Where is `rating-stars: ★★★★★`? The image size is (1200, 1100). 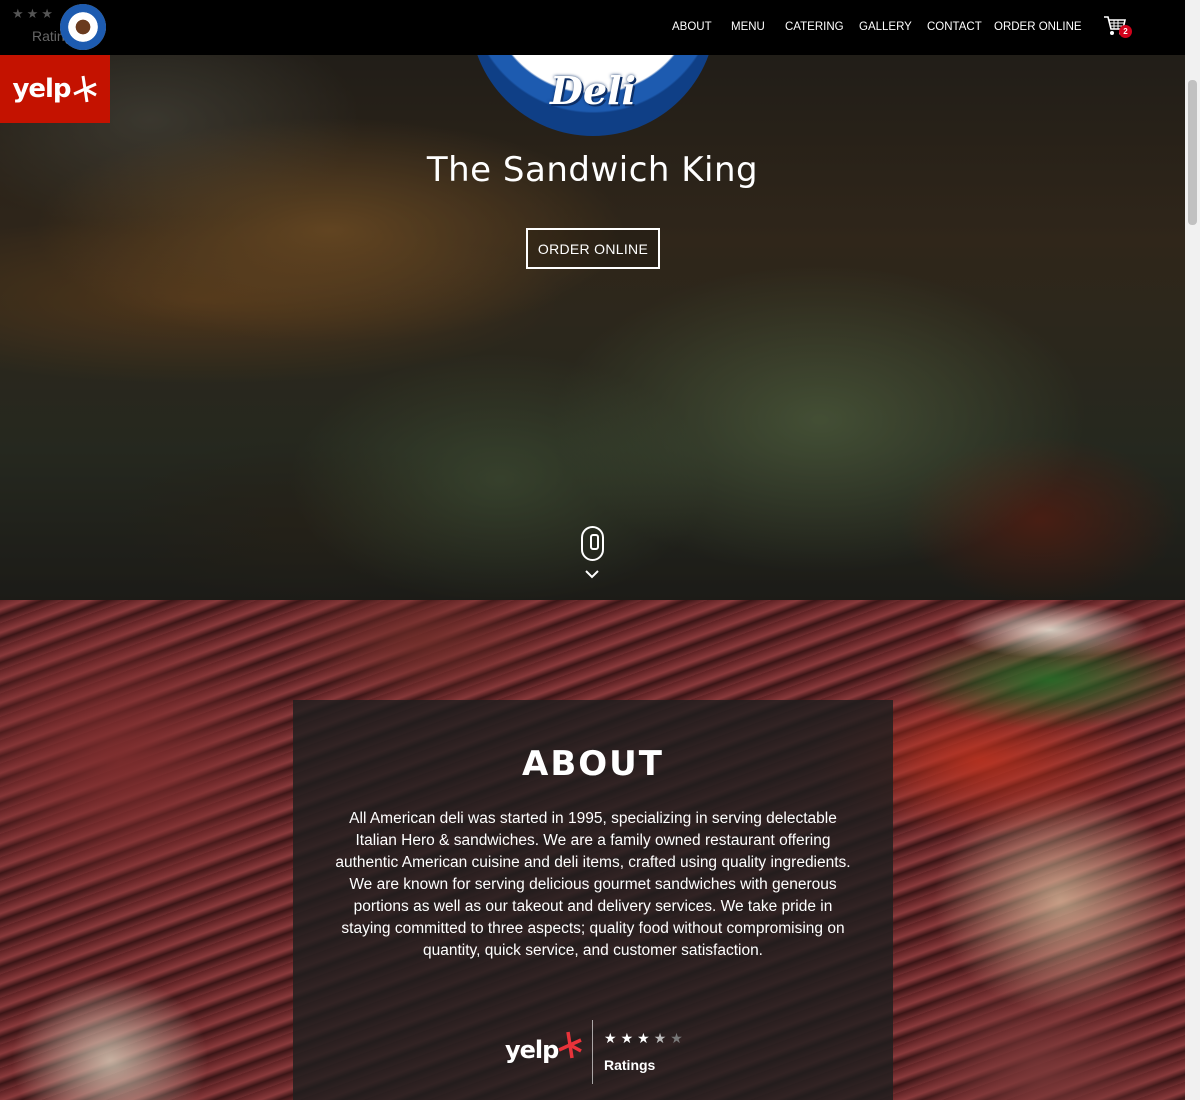 rating-stars: ★★★★★ is located at coordinates (645, 1038).